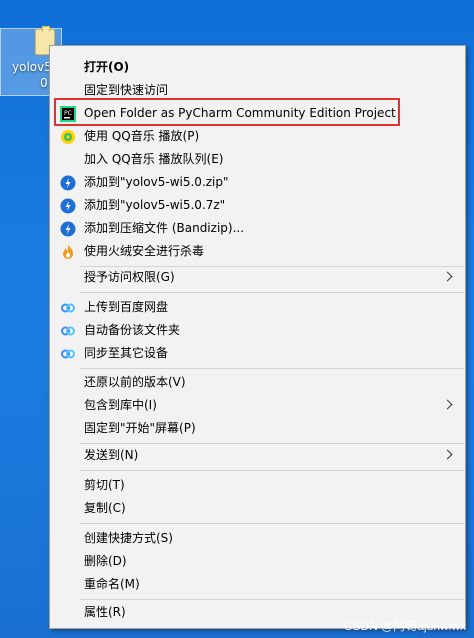  Describe the element at coordinates (257, 159) in the screenshot. I see `menu-item-qq-queue: 加入 QQ音乐 播放队列(E)` at that location.